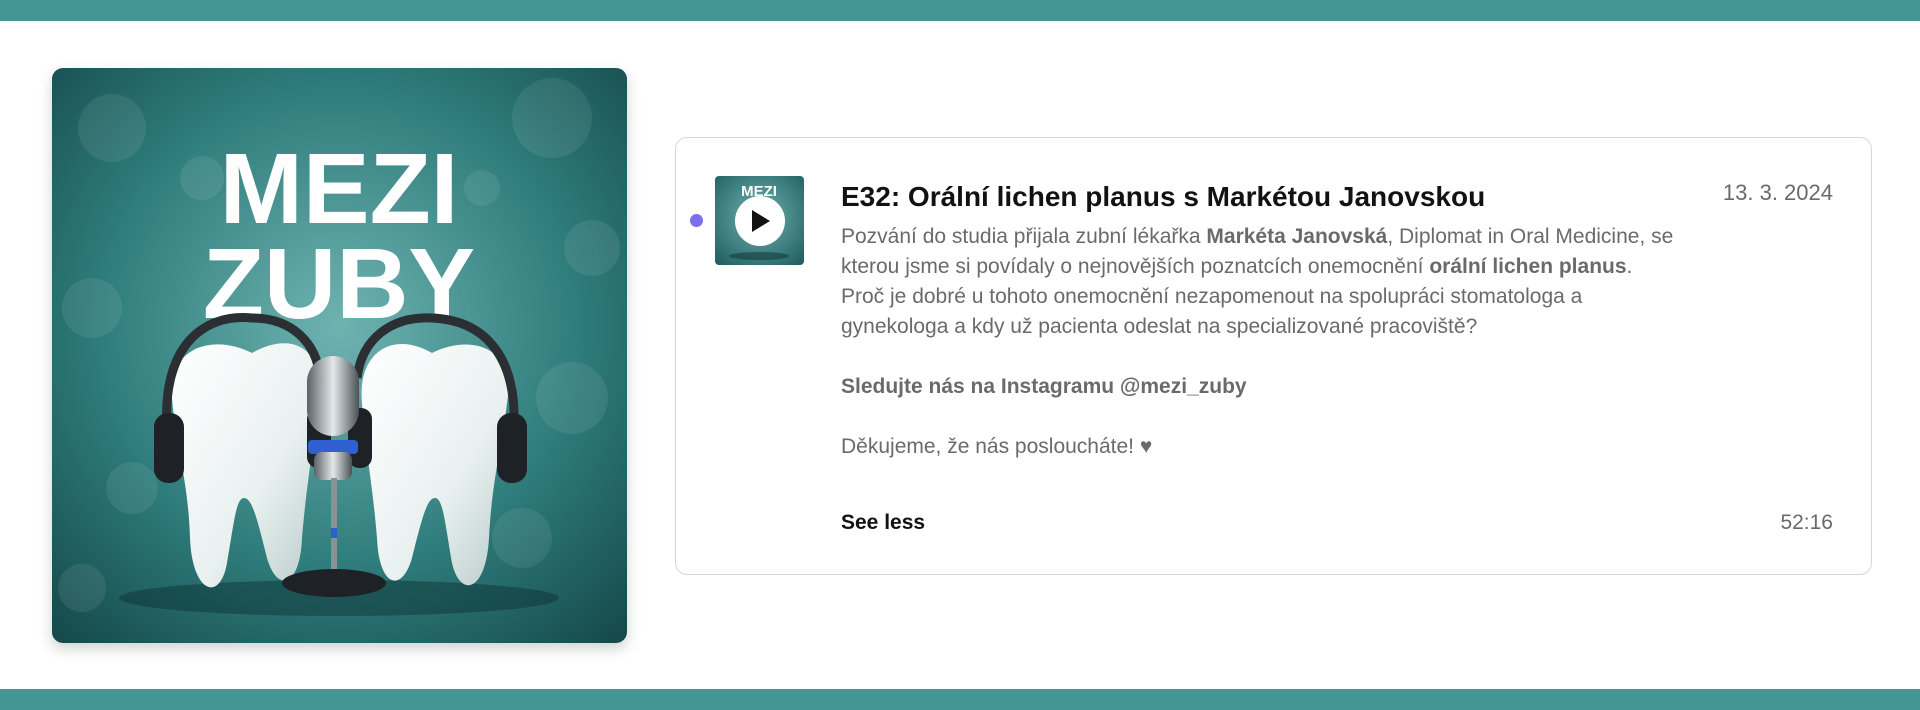  Describe the element at coordinates (339, 284) in the screenshot. I see `cover-title-line2: ZUBY` at that location.